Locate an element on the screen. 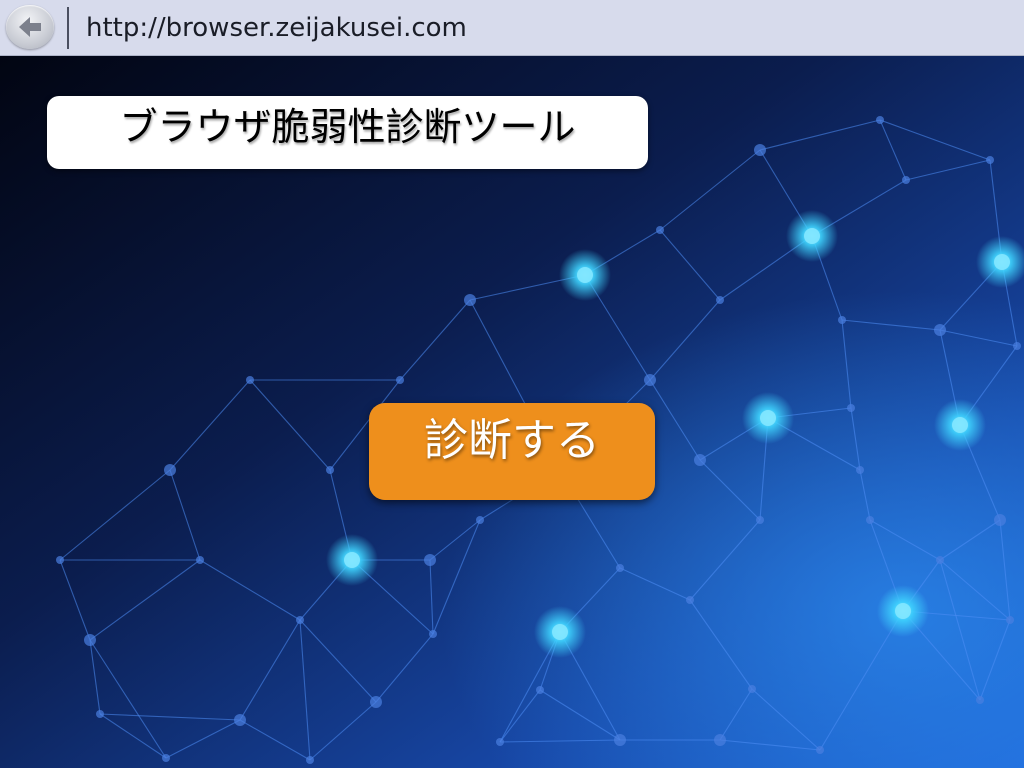  address-bar-url: http://browser.zeijakusei.com is located at coordinates (276, 28).